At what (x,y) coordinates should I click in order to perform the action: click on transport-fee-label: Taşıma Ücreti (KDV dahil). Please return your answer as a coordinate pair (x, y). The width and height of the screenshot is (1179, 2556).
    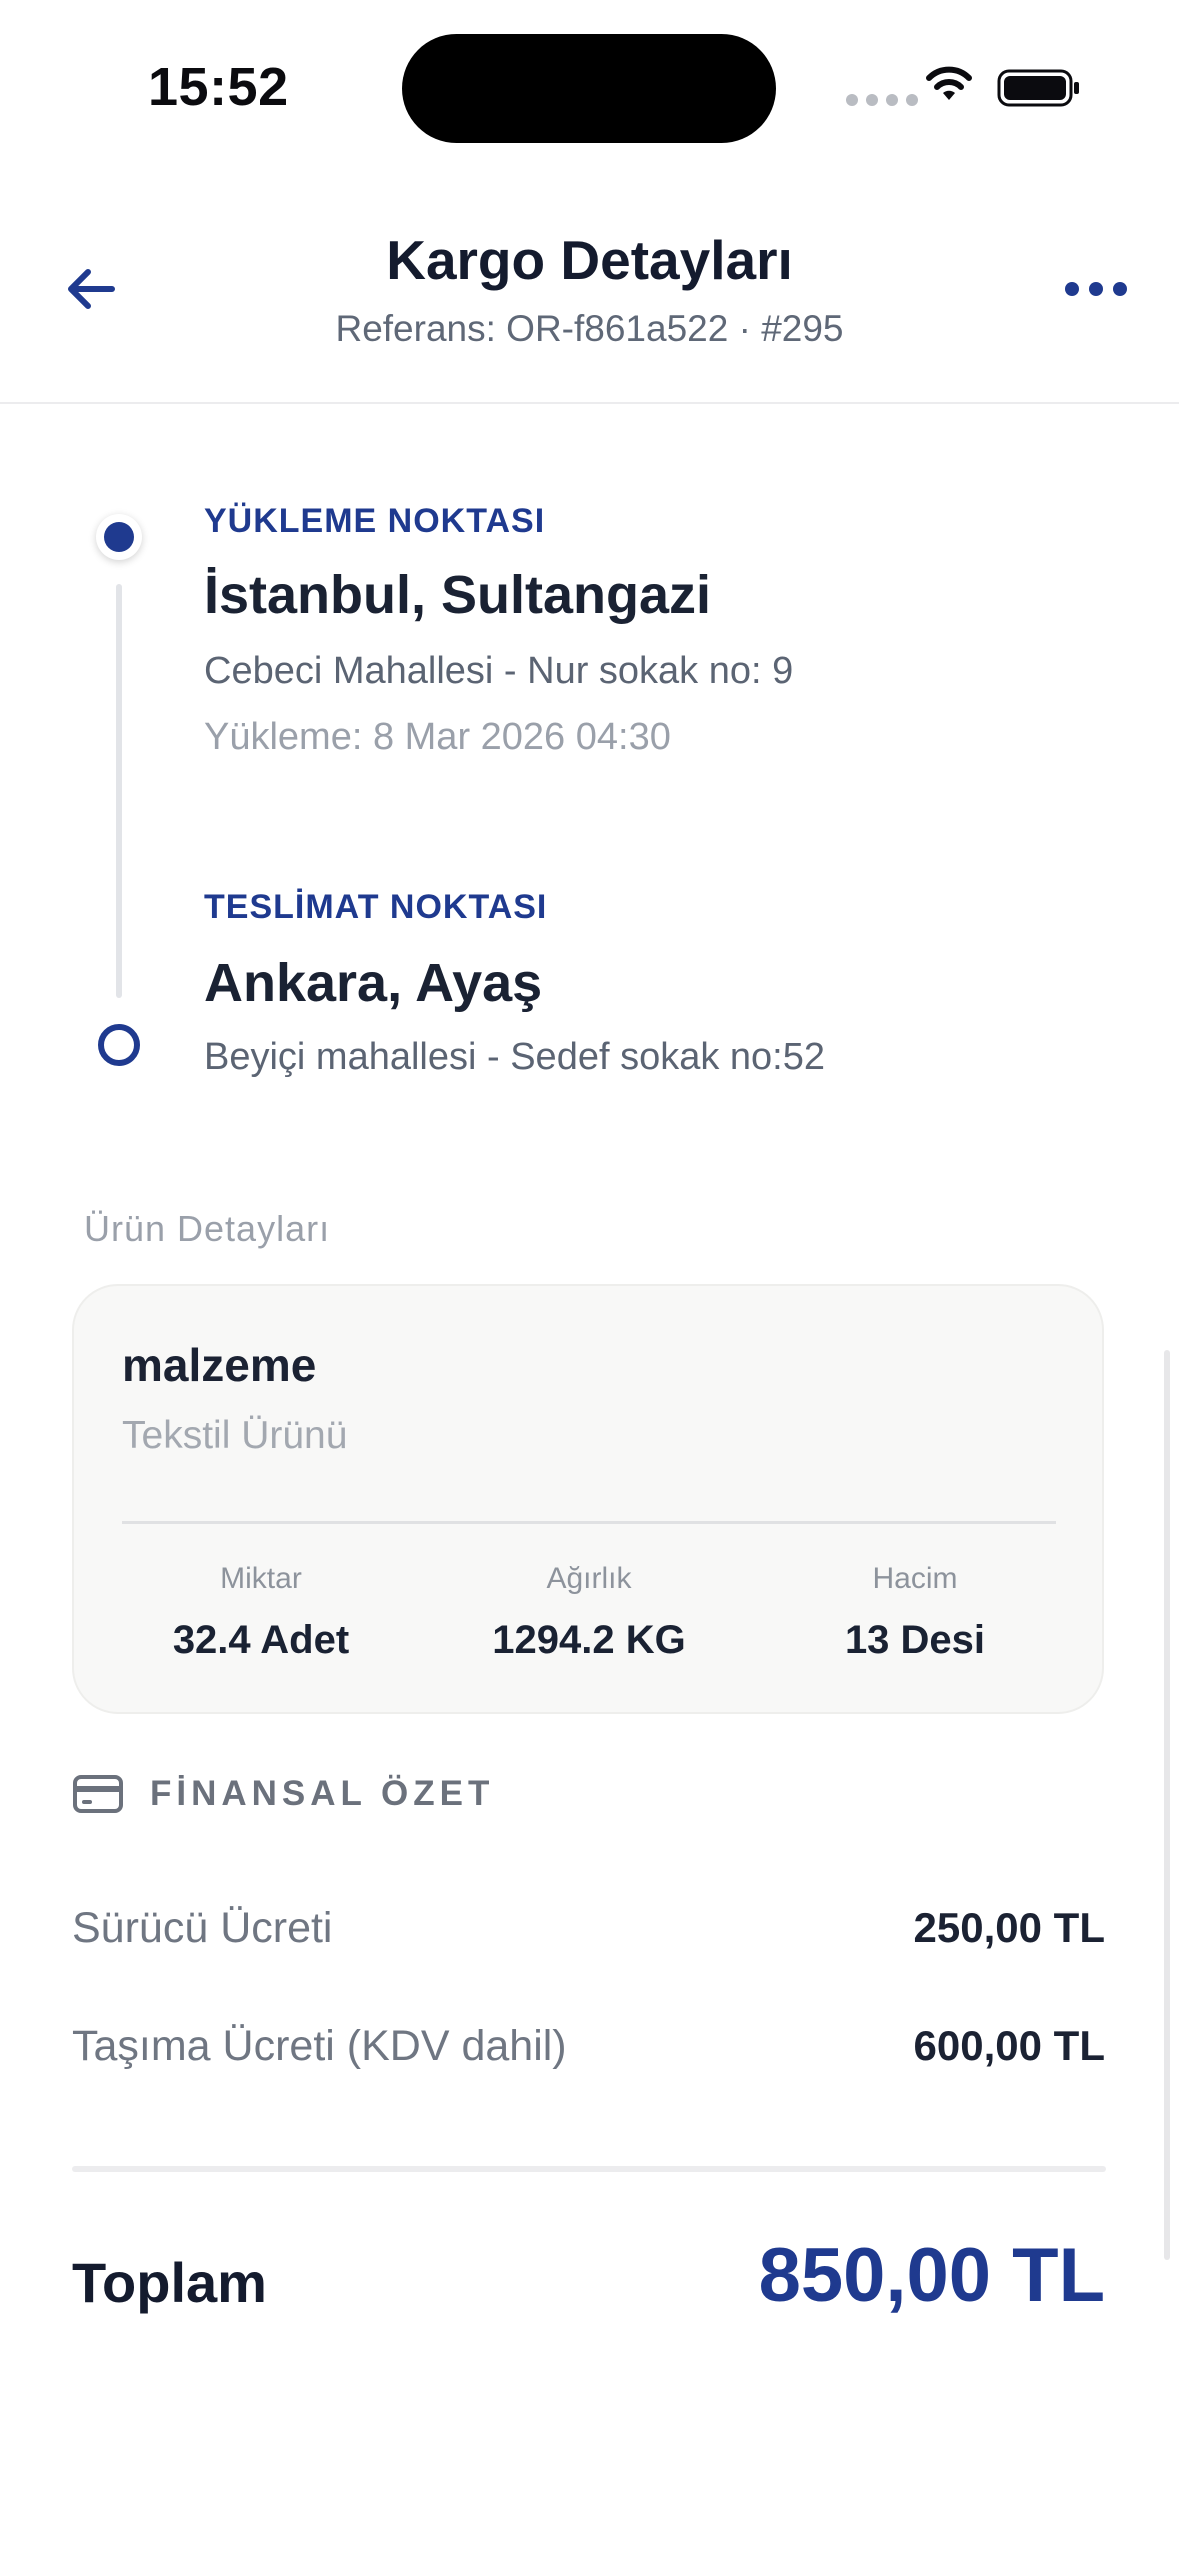
    Looking at the image, I should click on (319, 2046).